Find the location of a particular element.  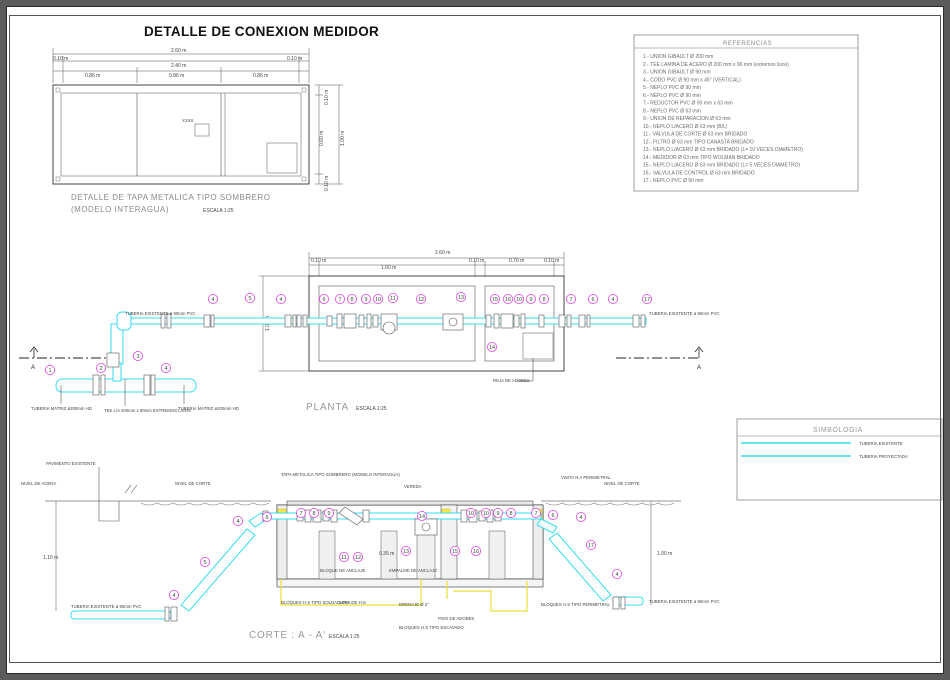

reference-item: 14.- MEDIDOR Ø 63 mm TIPO WOLMAN BRIDADO is located at coordinates (701, 158).